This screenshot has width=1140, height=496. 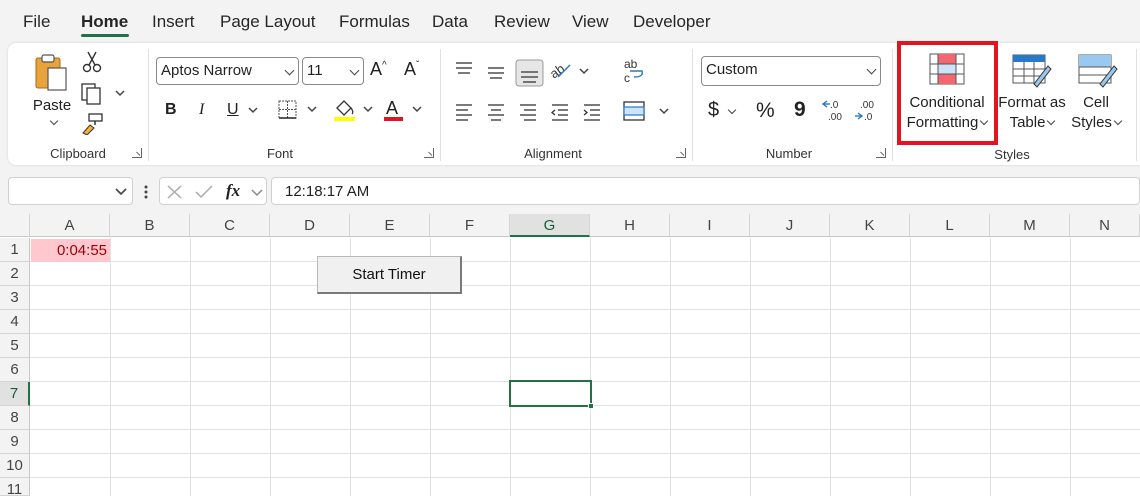 What do you see at coordinates (1105, 225) in the screenshot?
I see `column-header: N` at bounding box center [1105, 225].